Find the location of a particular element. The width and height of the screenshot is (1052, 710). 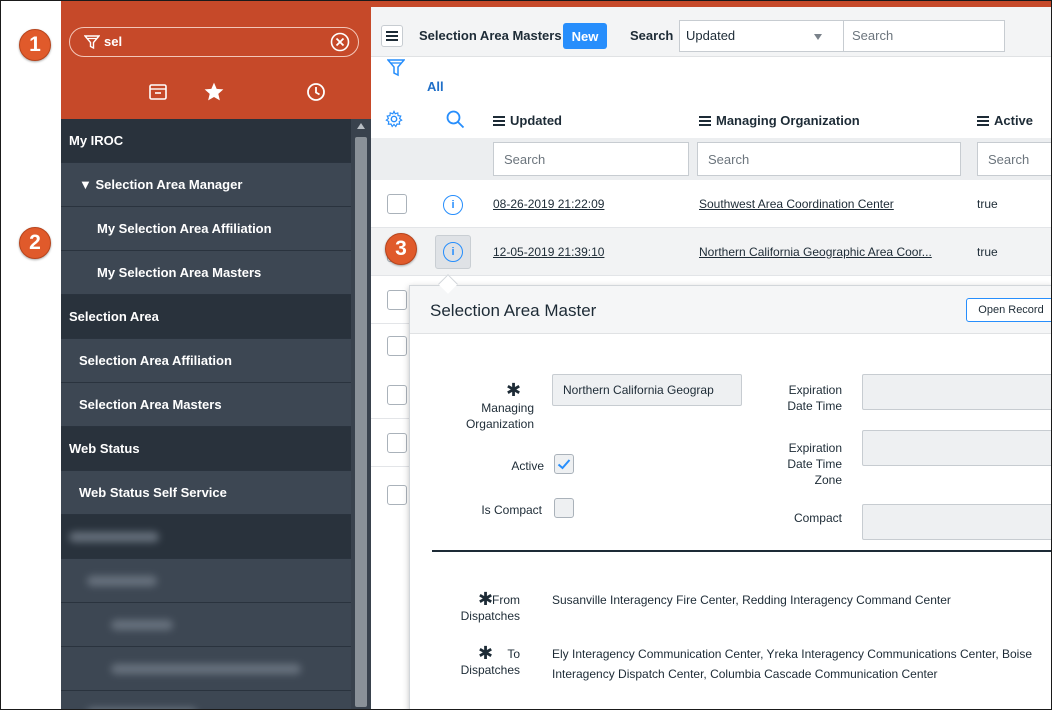

popover-header: Selection Area Master Open Record is located at coordinates (730, 310).